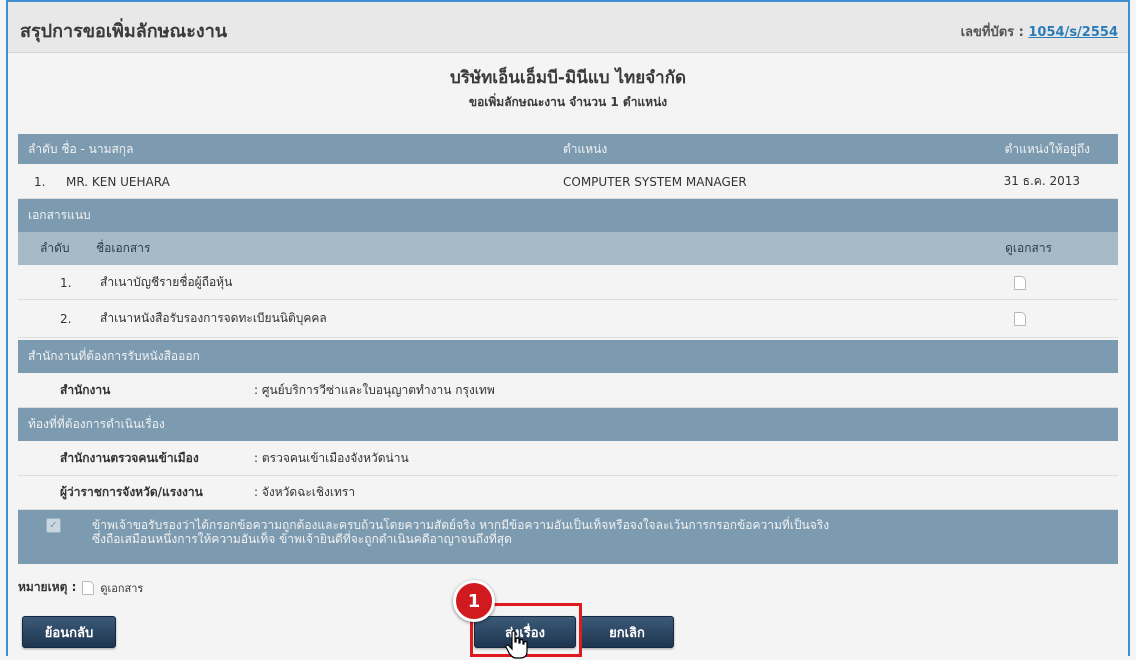 The image size is (1136, 660). Describe the element at coordinates (122, 588) in the screenshot. I see `note-text: ดูเอกสาร` at that location.